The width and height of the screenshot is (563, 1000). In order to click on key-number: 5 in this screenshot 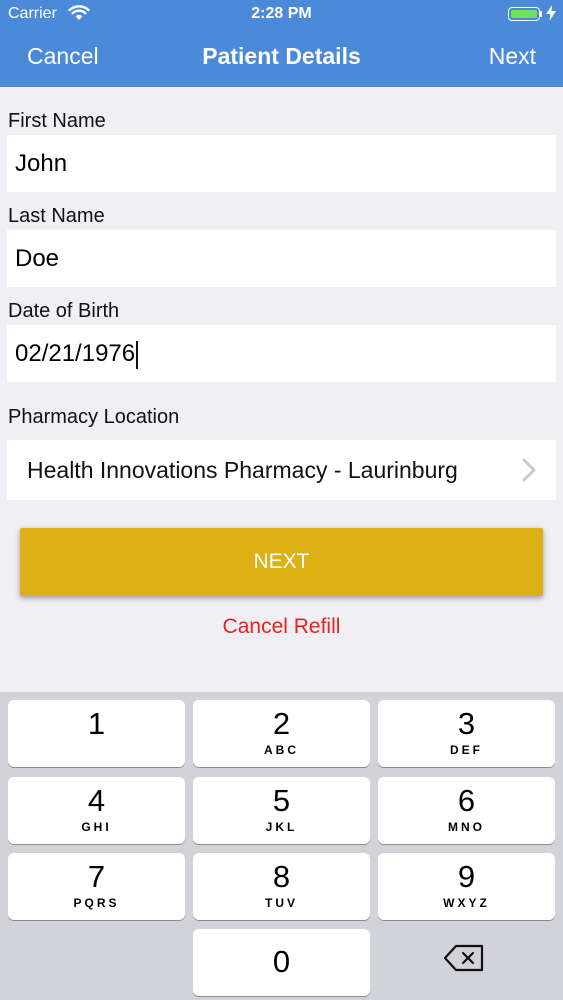, I will do `click(281, 800)`.